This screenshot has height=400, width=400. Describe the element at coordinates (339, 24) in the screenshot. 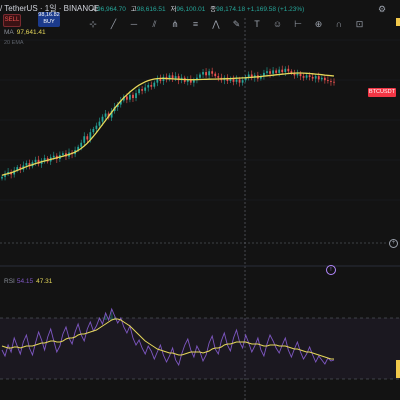

I see `magnet-icon: ∩` at that location.